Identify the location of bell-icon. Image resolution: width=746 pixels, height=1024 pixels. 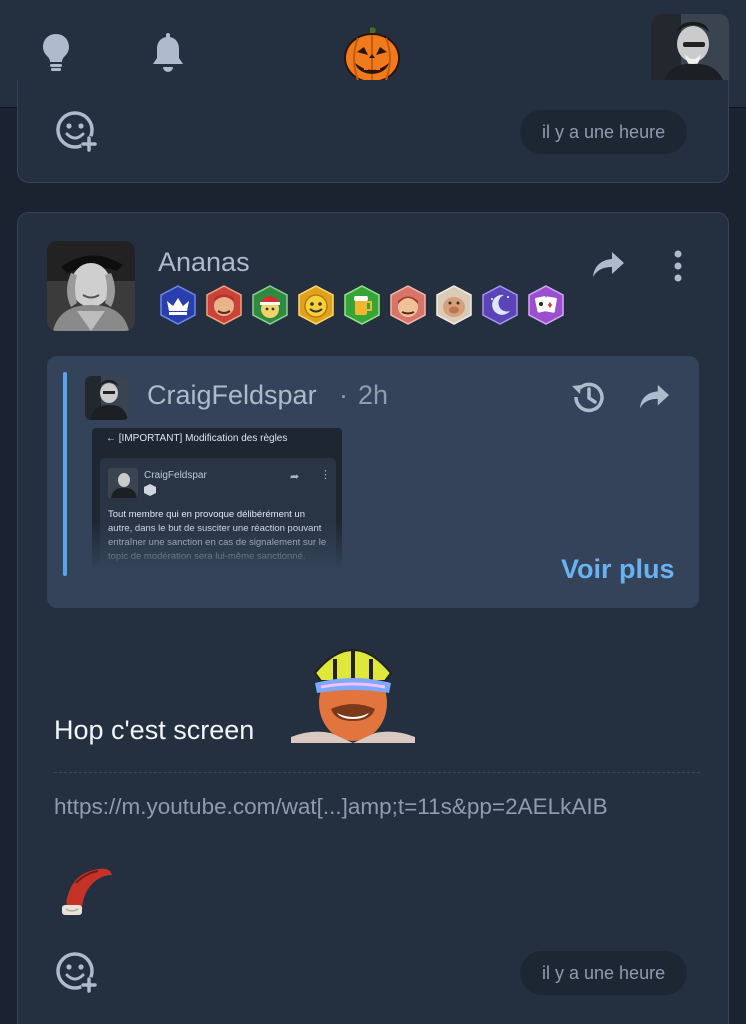
(168, 52).